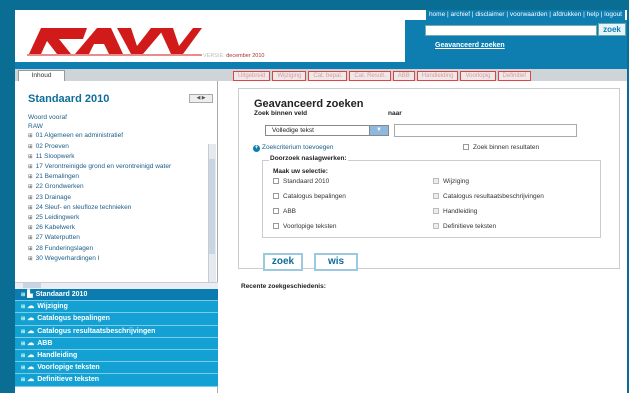  What do you see at coordinates (214, 56) in the screenshot?
I see `version-label: VERSIE:` at bounding box center [214, 56].